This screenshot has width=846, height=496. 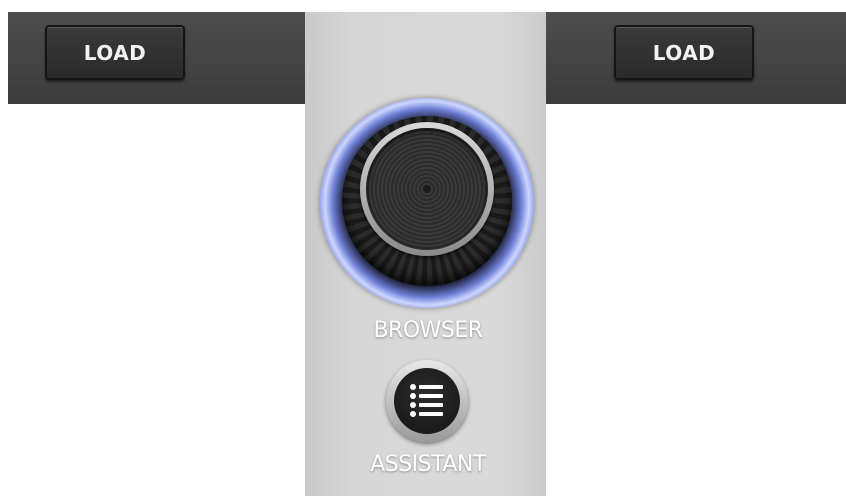 I want to click on browser-knob-center, so click(x=427, y=189).